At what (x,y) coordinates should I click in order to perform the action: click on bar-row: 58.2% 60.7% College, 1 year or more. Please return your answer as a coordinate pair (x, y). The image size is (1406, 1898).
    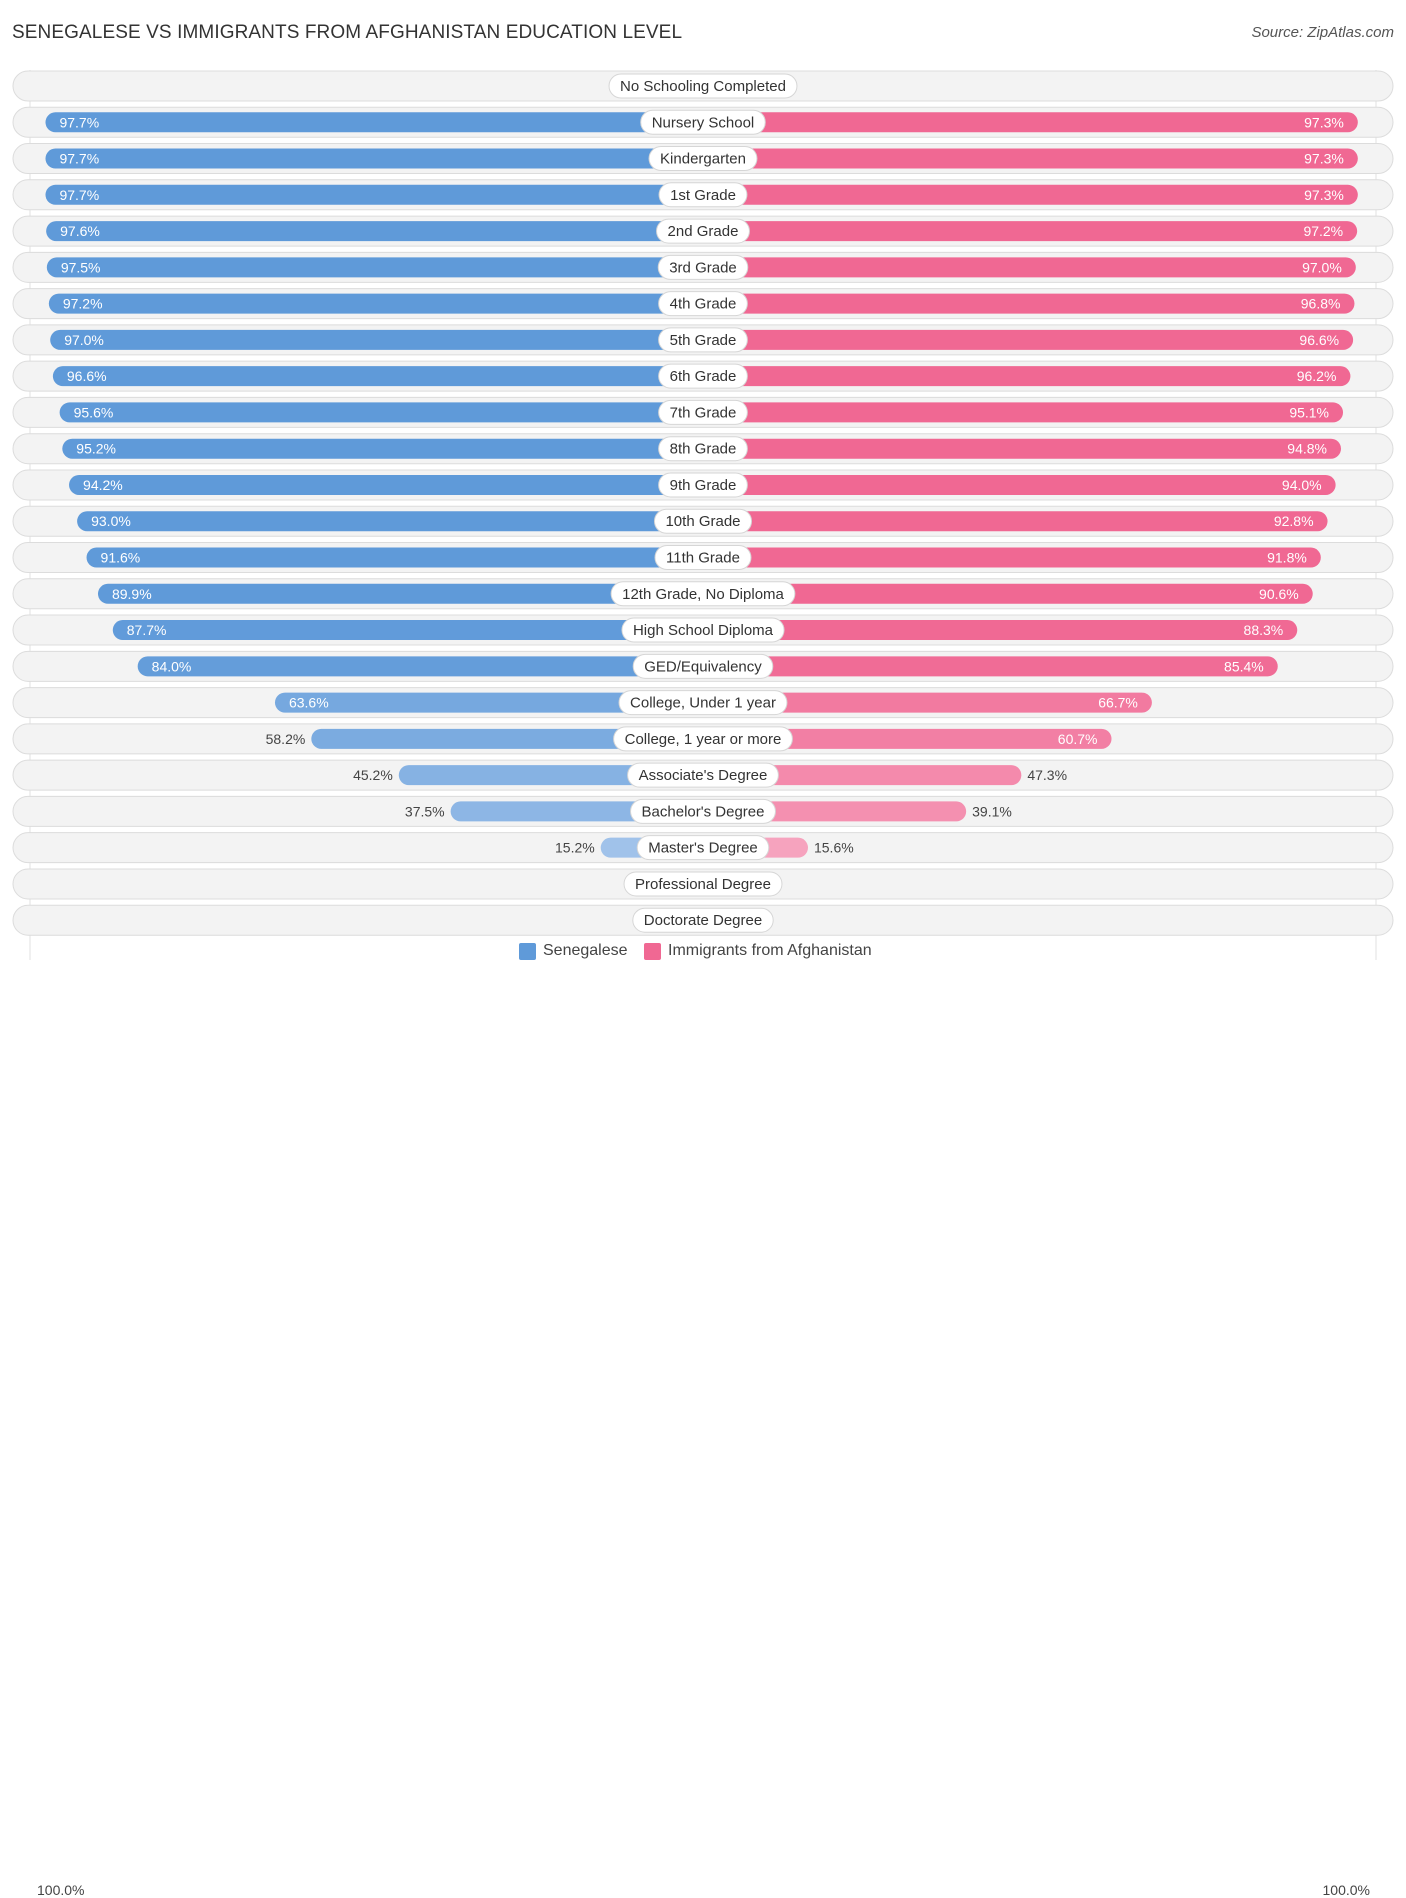
    Looking at the image, I should click on (703, 739).